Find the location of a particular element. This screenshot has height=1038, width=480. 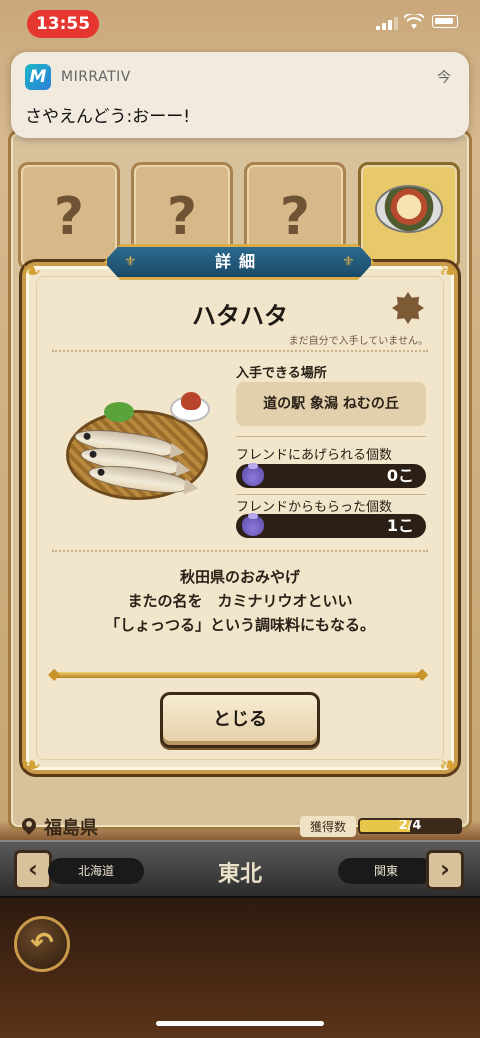

sauce-dish is located at coordinates (190, 407).